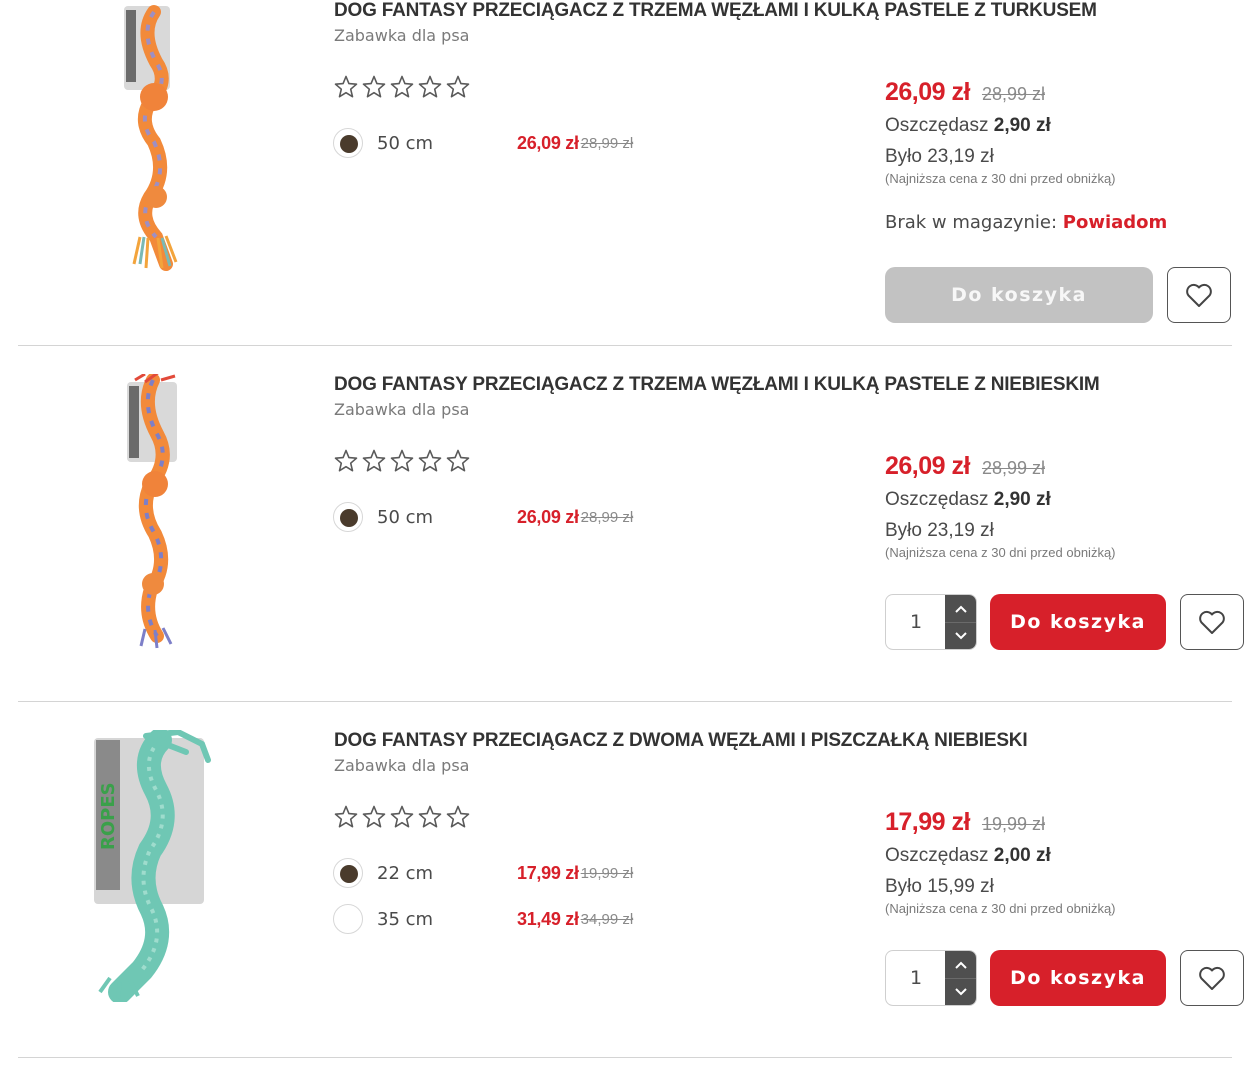  What do you see at coordinates (927, 822) in the screenshot?
I see `current-price: 17,99 zł` at bounding box center [927, 822].